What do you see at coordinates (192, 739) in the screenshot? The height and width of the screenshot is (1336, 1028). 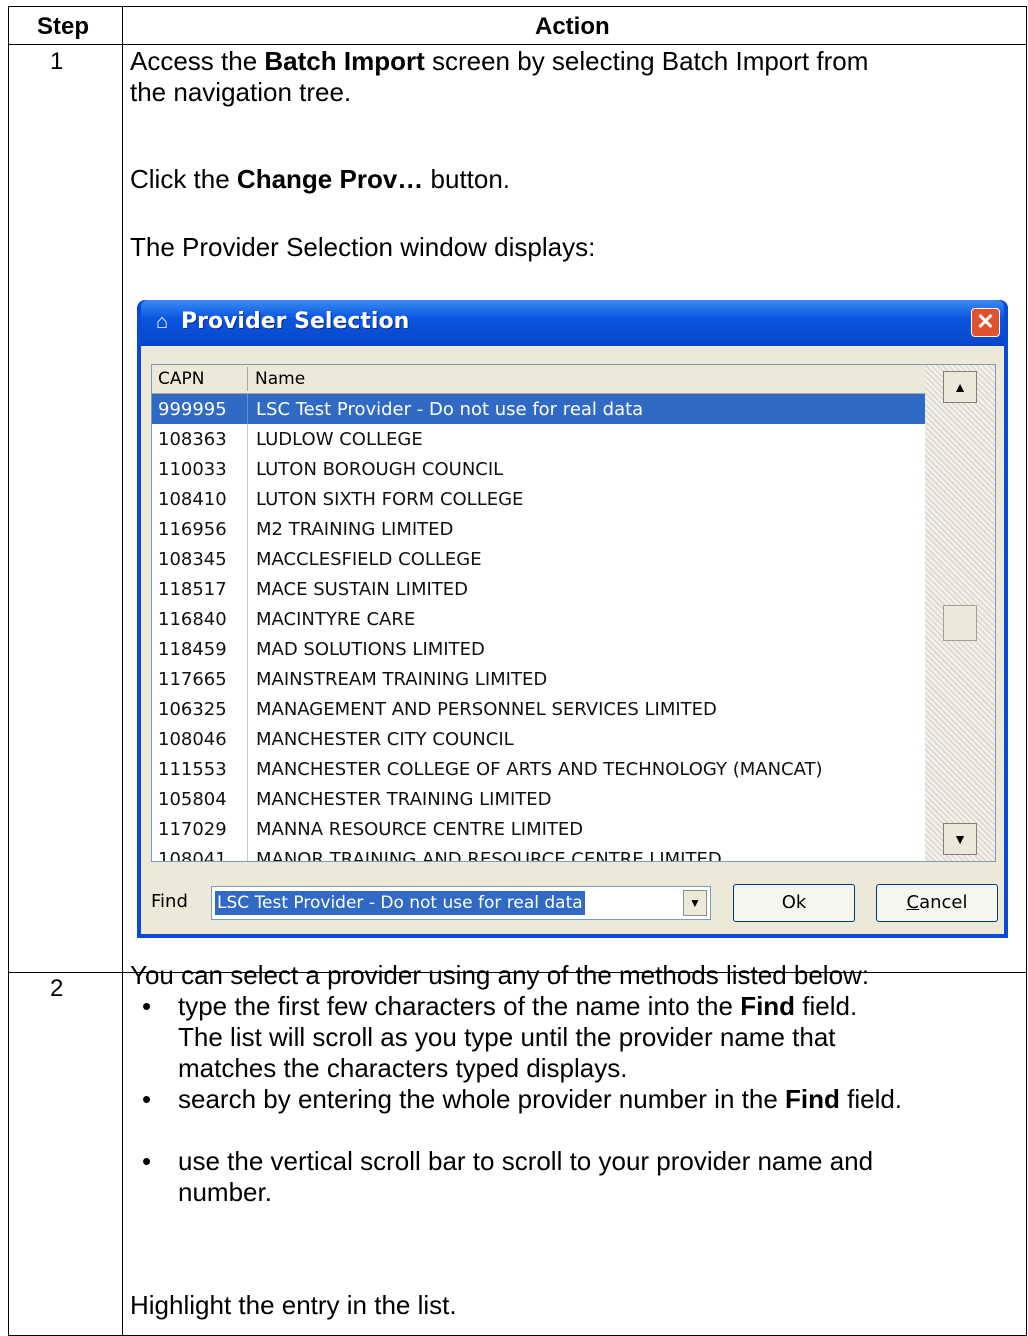 I see `provider-capn: 108046` at bounding box center [192, 739].